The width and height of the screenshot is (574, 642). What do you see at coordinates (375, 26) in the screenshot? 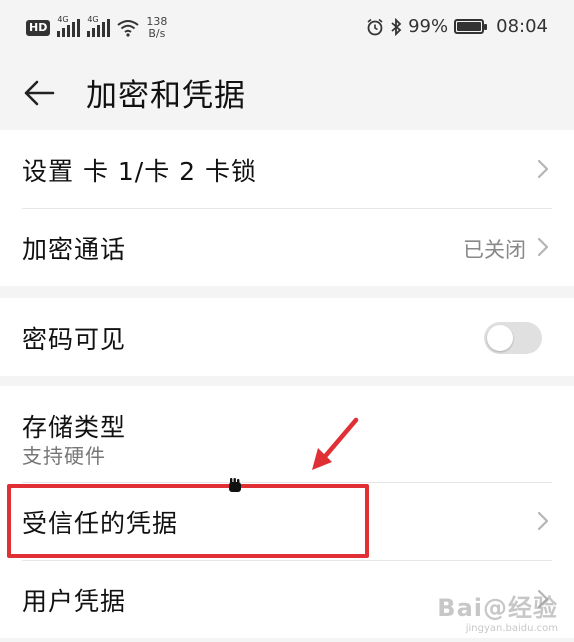
I see `alarm-icon` at bounding box center [375, 26].